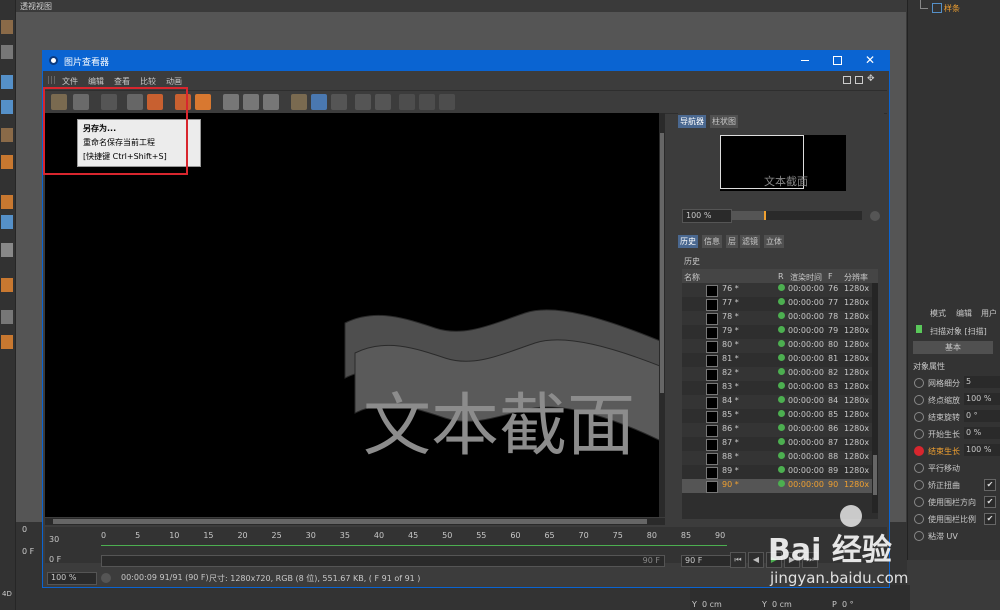 Image resolution: width=1000 pixels, height=610 pixels. What do you see at coordinates (989, 313) in the screenshot?
I see `attr-tab: 用户` at bounding box center [989, 313].